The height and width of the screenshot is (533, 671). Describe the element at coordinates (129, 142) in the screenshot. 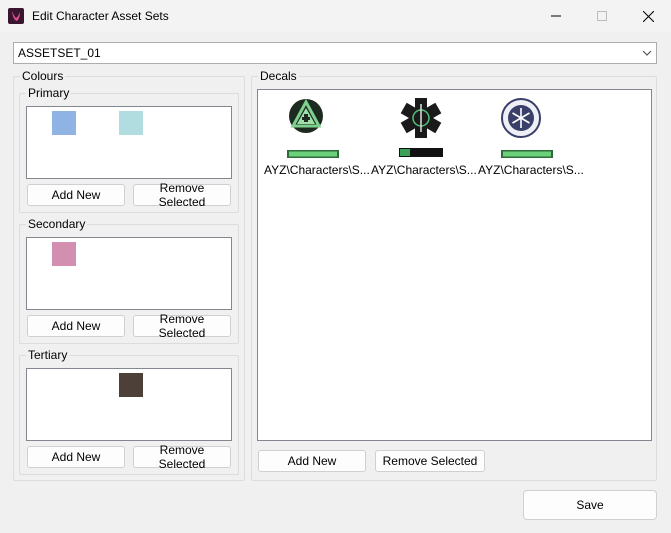

I see `primary-colour-list` at that location.